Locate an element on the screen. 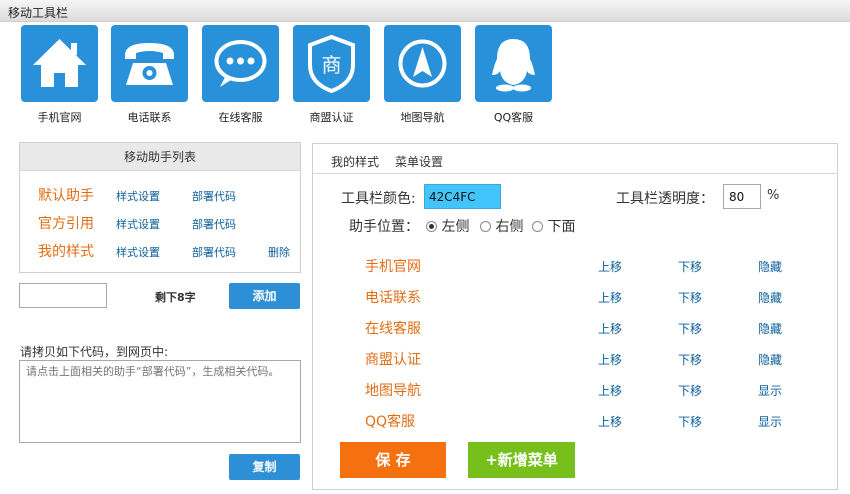 Image resolution: width=850 pixels, height=494 pixels. radio-bottom-label: 下面 is located at coordinates (561, 227).